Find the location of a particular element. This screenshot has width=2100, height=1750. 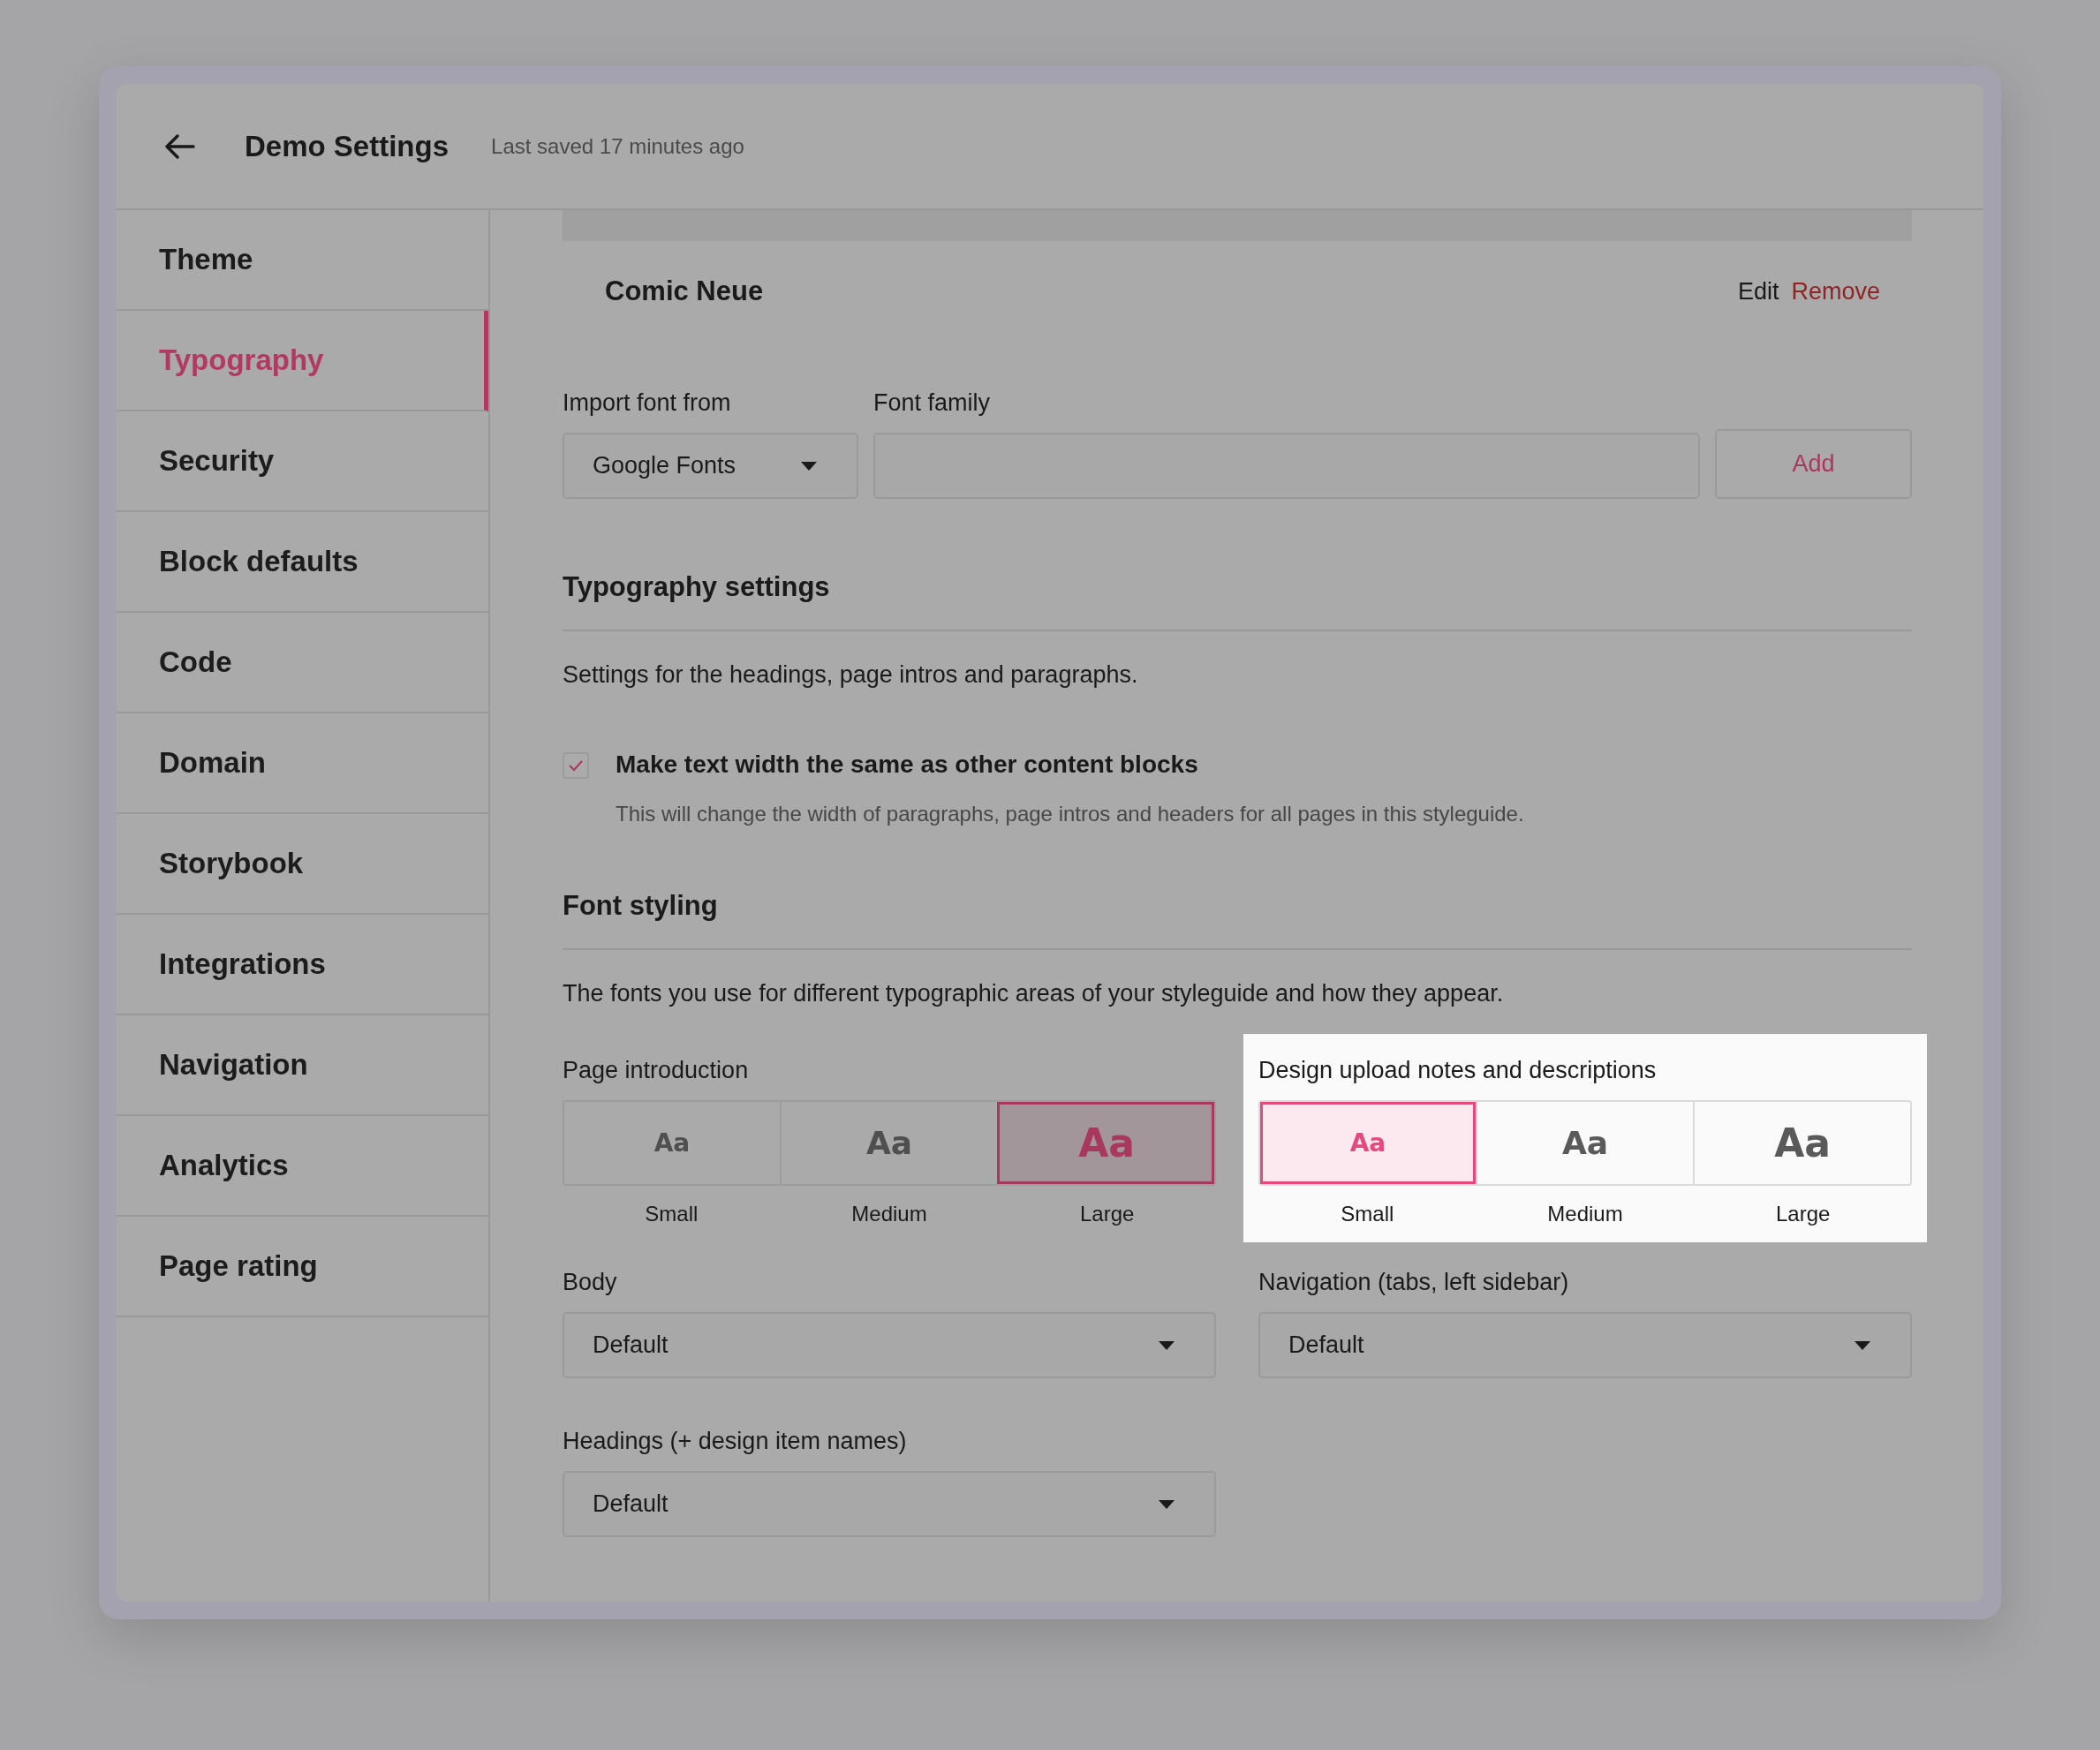

sidebar-item: Security is located at coordinates (303, 461).